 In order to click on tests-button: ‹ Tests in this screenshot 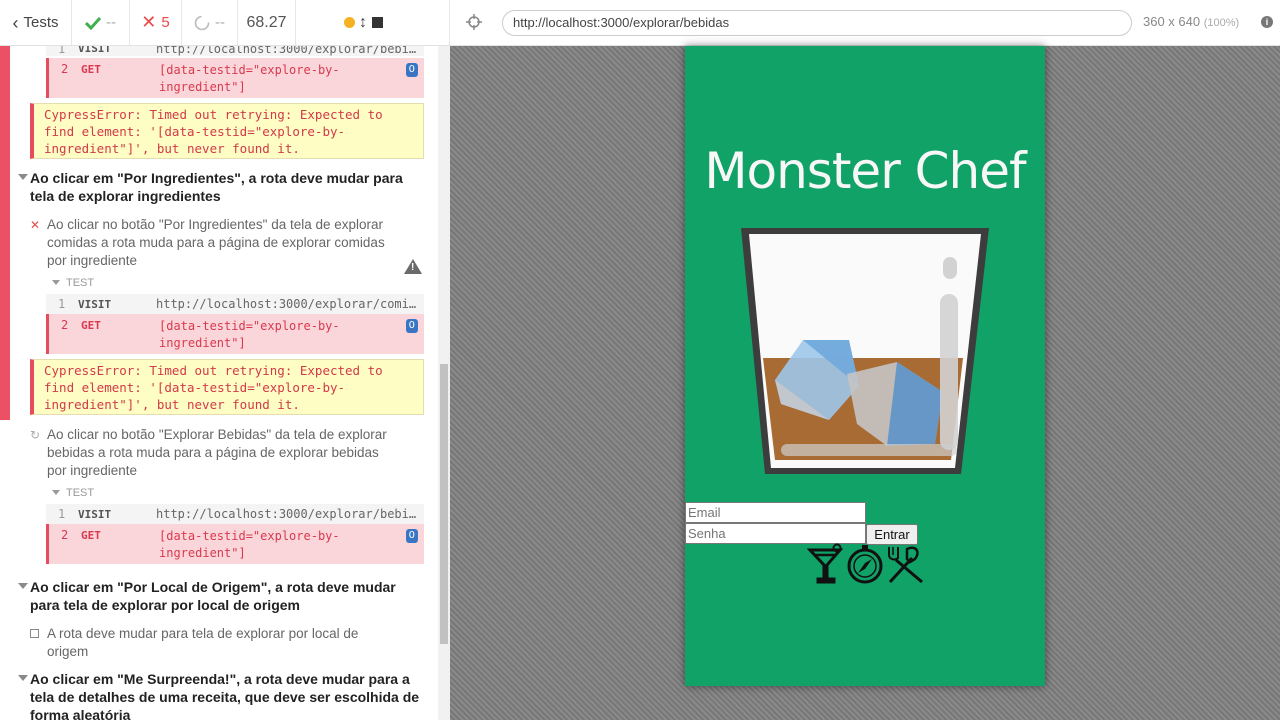, I will do `click(36, 22)`.